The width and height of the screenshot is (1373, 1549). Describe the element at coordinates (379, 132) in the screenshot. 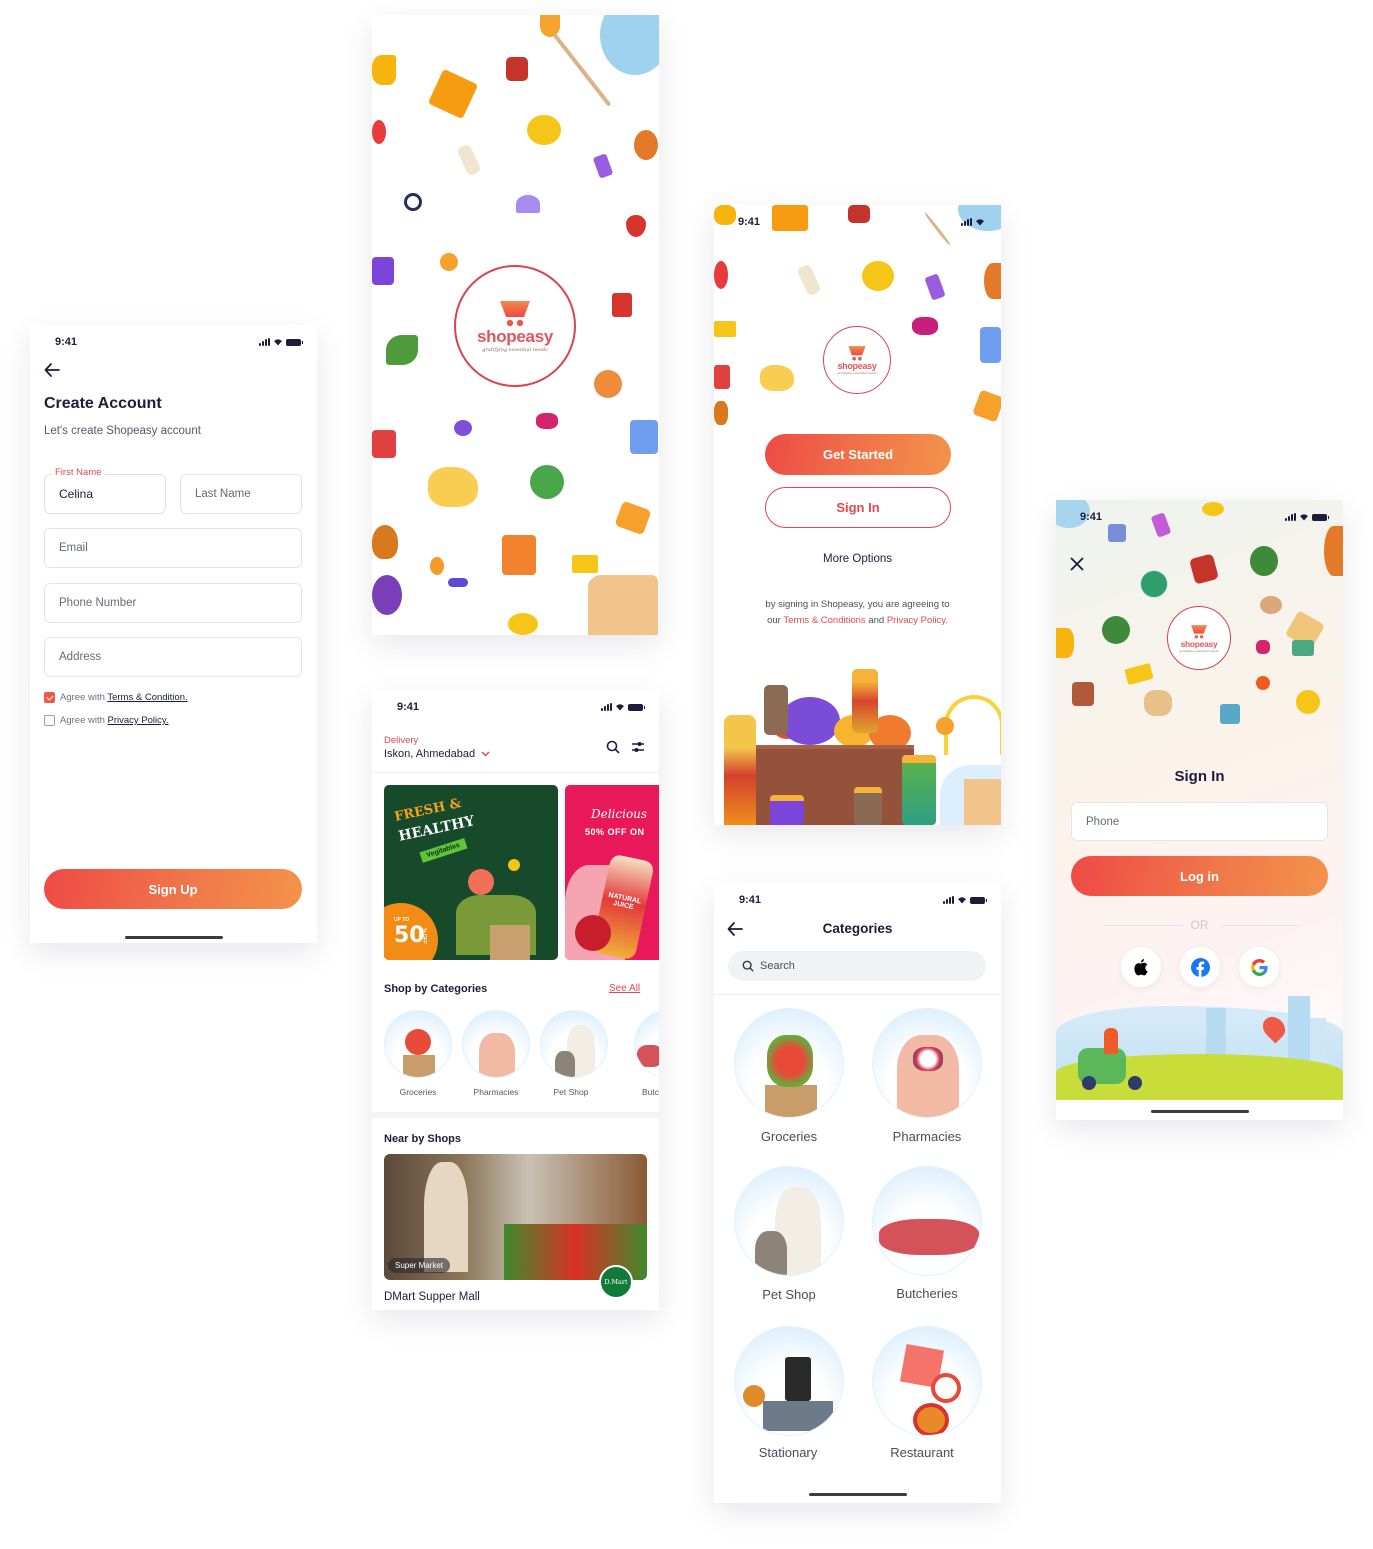

I see `radish-doodle` at that location.